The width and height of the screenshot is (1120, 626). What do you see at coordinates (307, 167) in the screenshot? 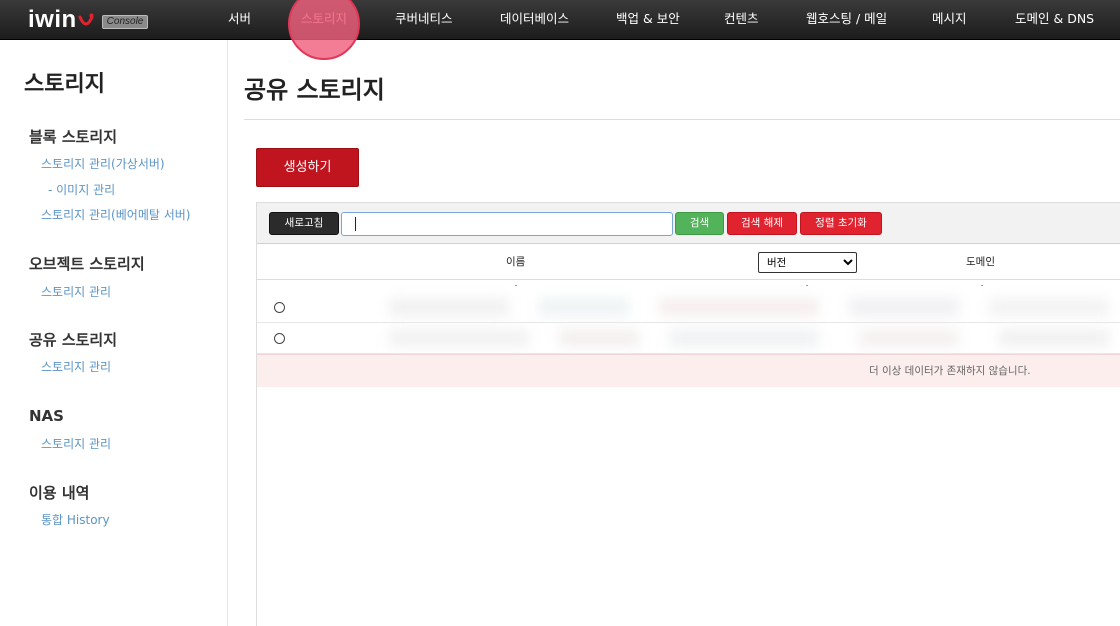
I see `create-button: 생성하기` at bounding box center [307, 167].